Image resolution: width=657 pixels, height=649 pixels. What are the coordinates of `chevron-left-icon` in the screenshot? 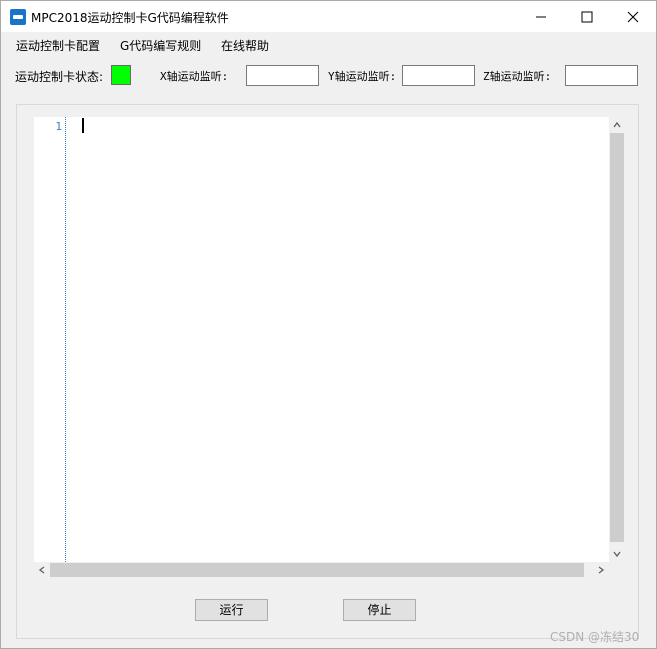 It's located at (41, 570).